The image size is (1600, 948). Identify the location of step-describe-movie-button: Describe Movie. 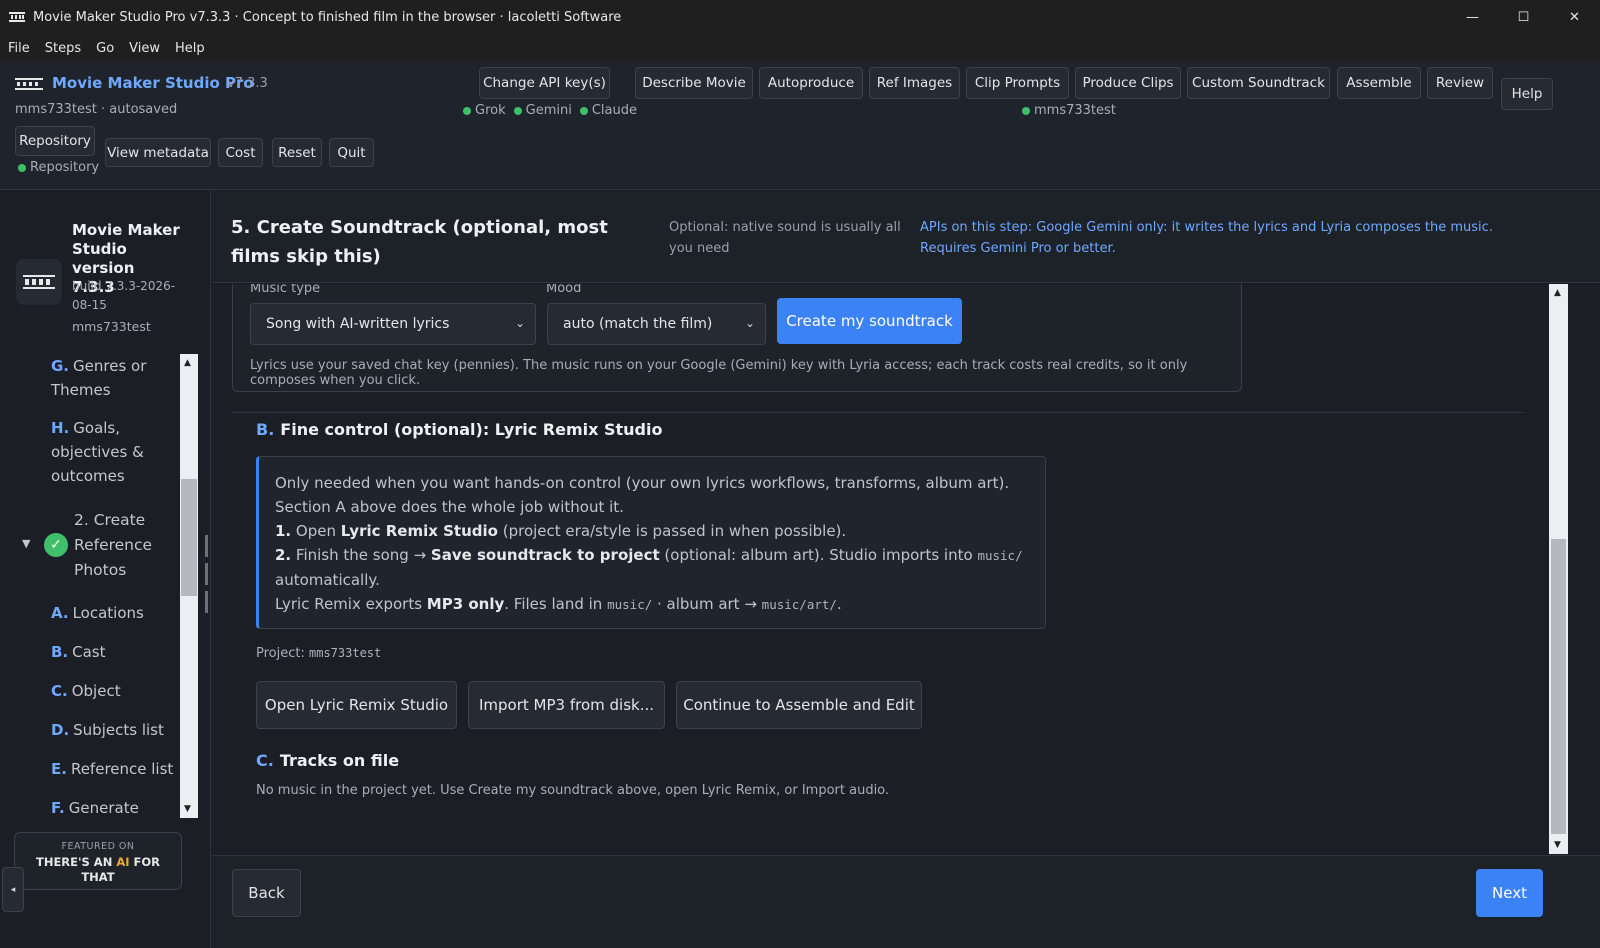
(694, 83).